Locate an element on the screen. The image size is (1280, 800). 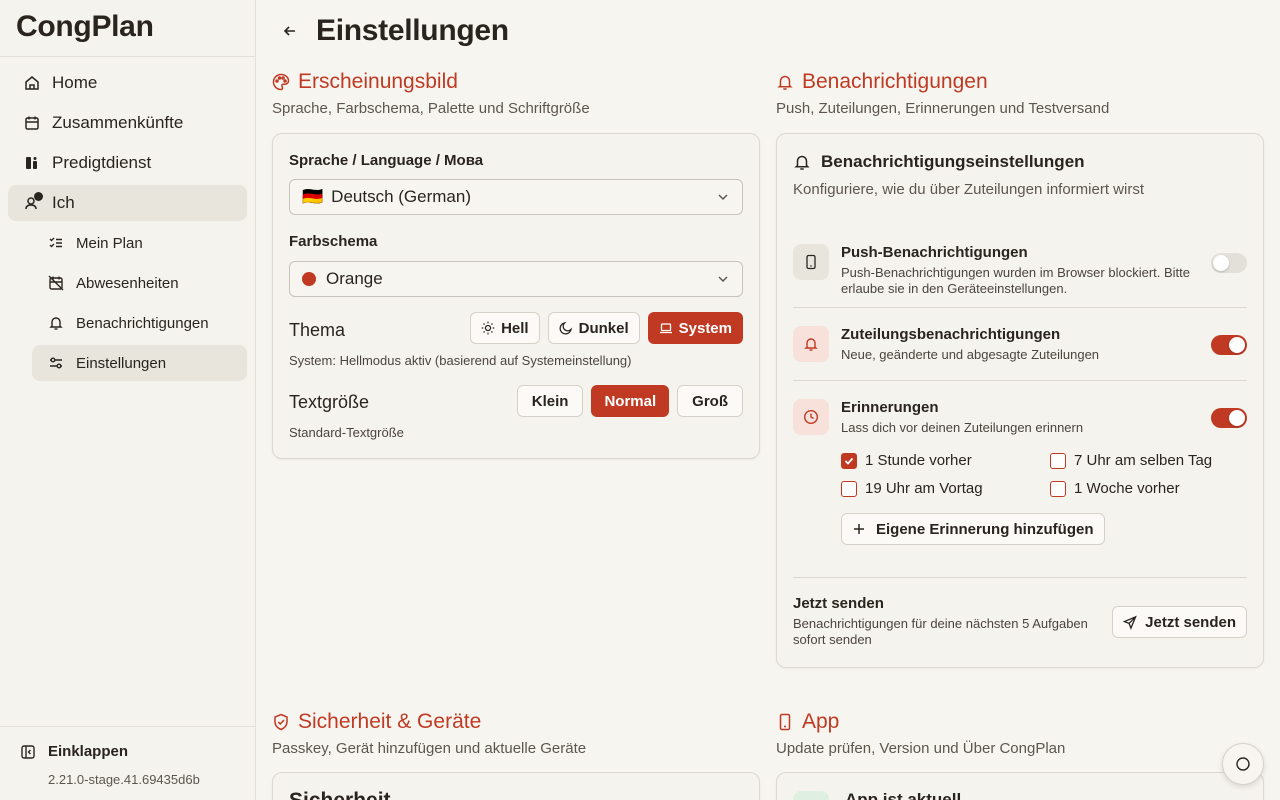
palette-icon is located at coordinates (281, 82).